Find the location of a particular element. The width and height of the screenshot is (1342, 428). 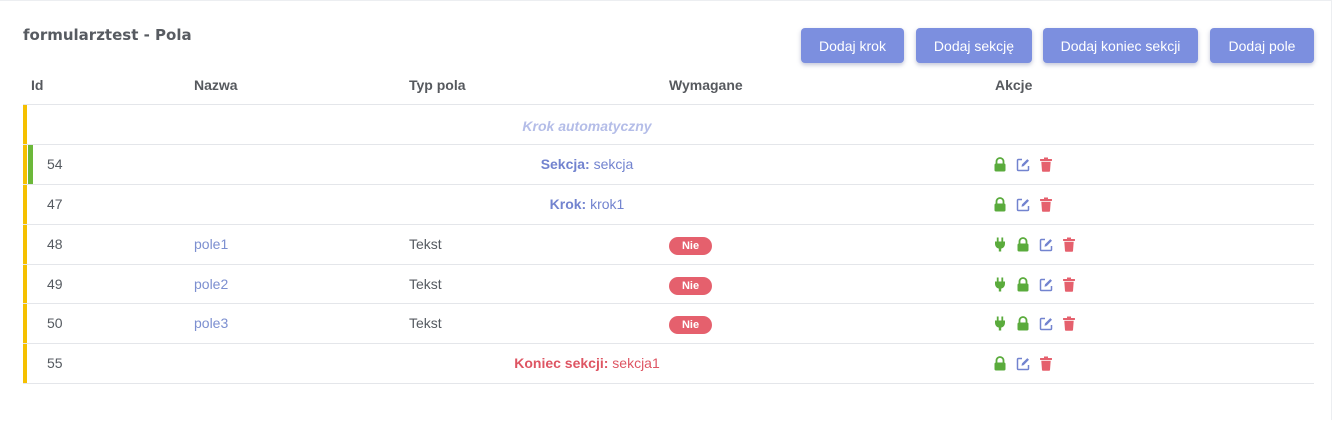

divider is located at coordinates (668, 383).